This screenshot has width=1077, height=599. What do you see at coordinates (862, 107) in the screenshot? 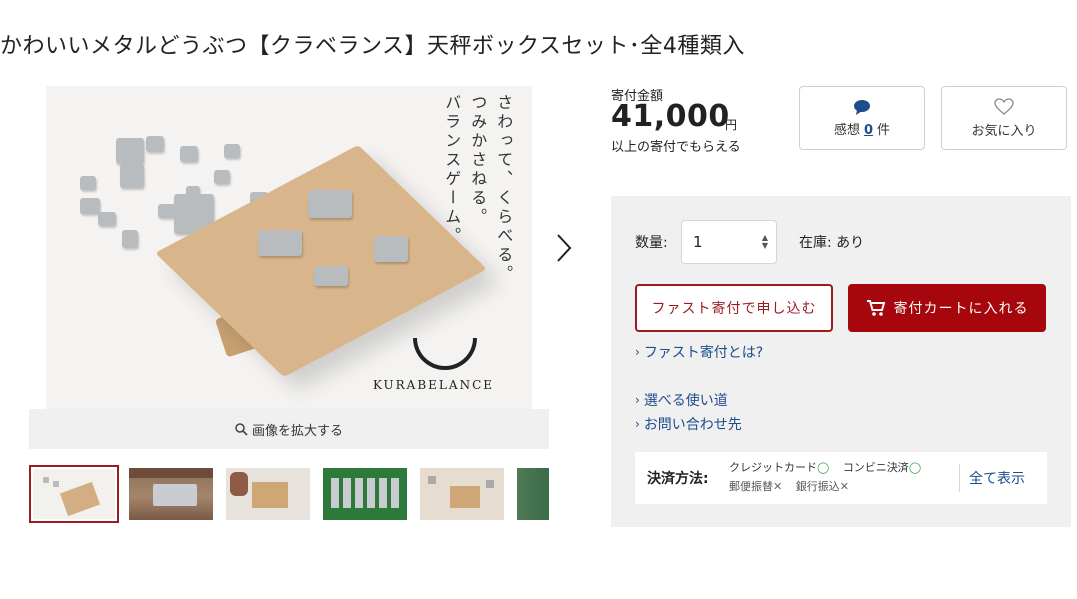
I see `speech-bubble-icon` at bounding box center [862, 107].